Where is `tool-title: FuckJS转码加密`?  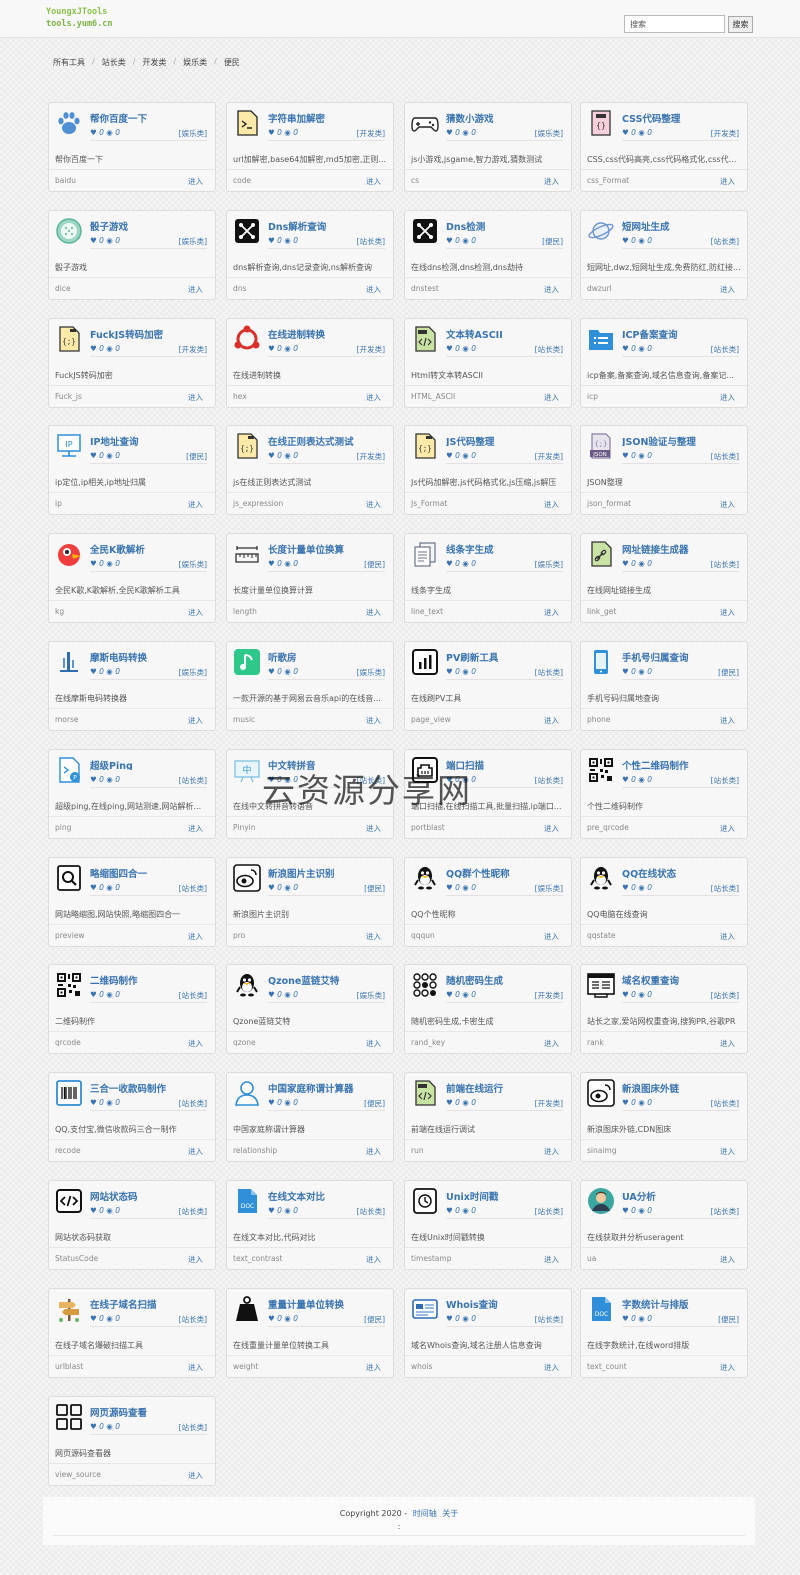
tool-title: FuckJS转码加密 is located at coordinates (150, 333).